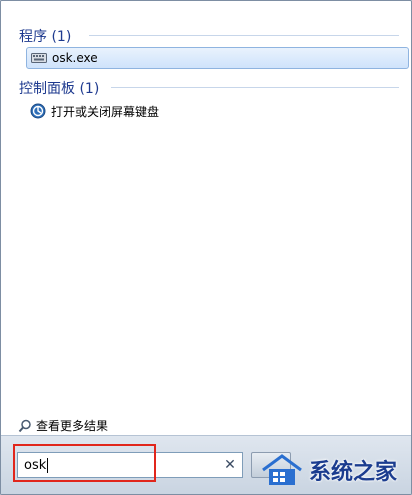 The height and width of the screenshot is (495, 412). I want to click on watermark: 系统之家, so click(335, 470).